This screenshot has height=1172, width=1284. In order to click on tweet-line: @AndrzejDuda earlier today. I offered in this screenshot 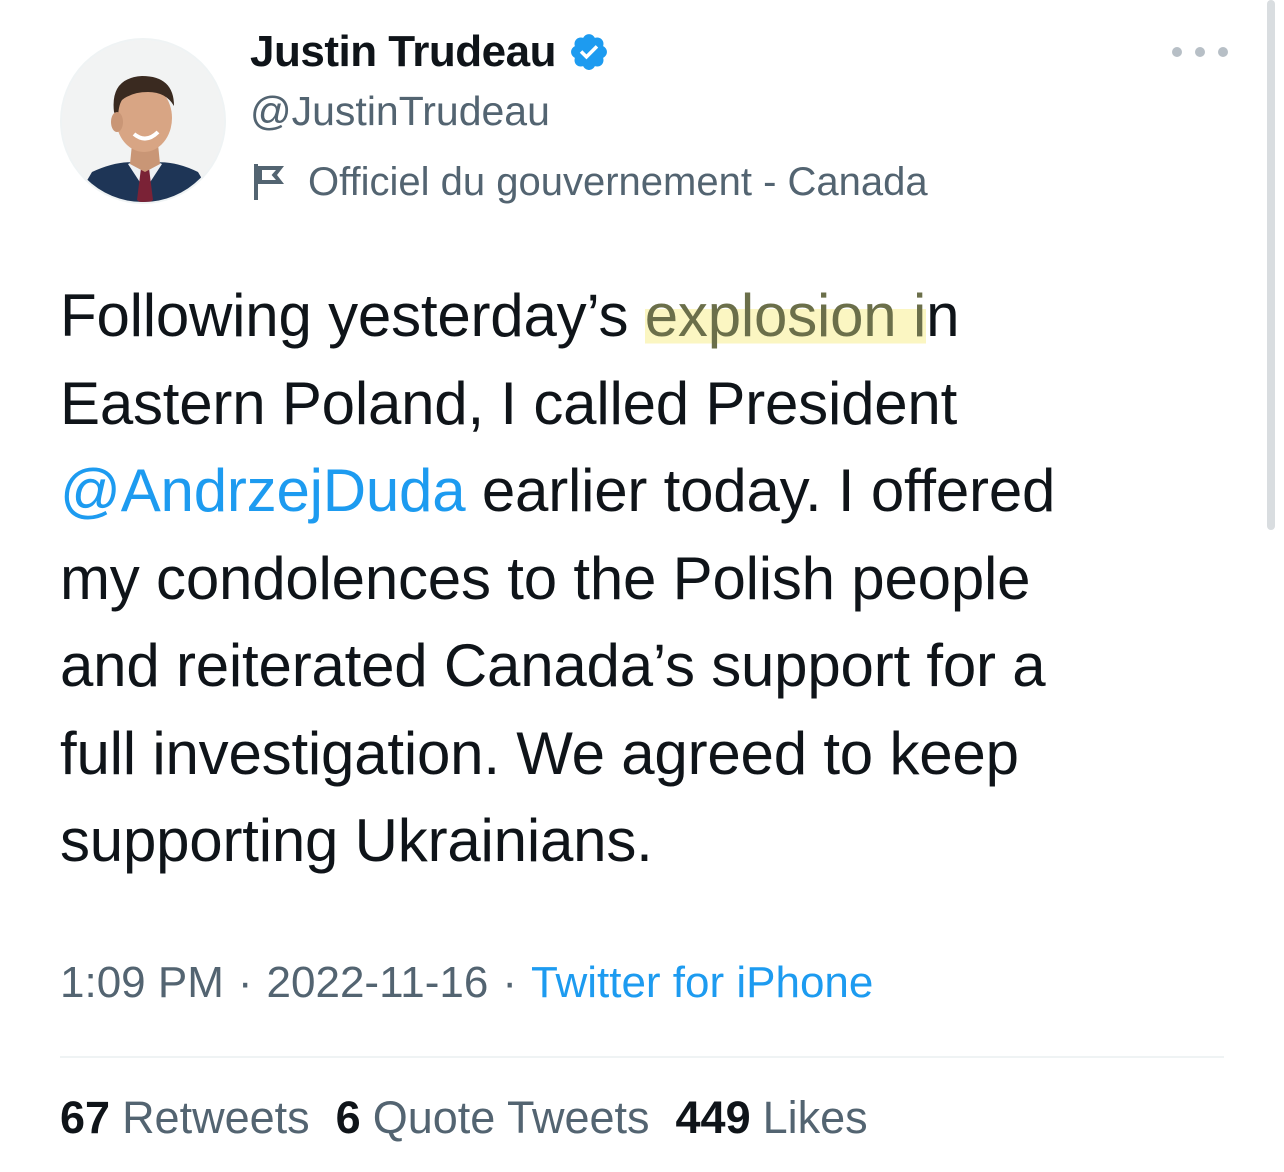, I will do `click(650, 491)`.